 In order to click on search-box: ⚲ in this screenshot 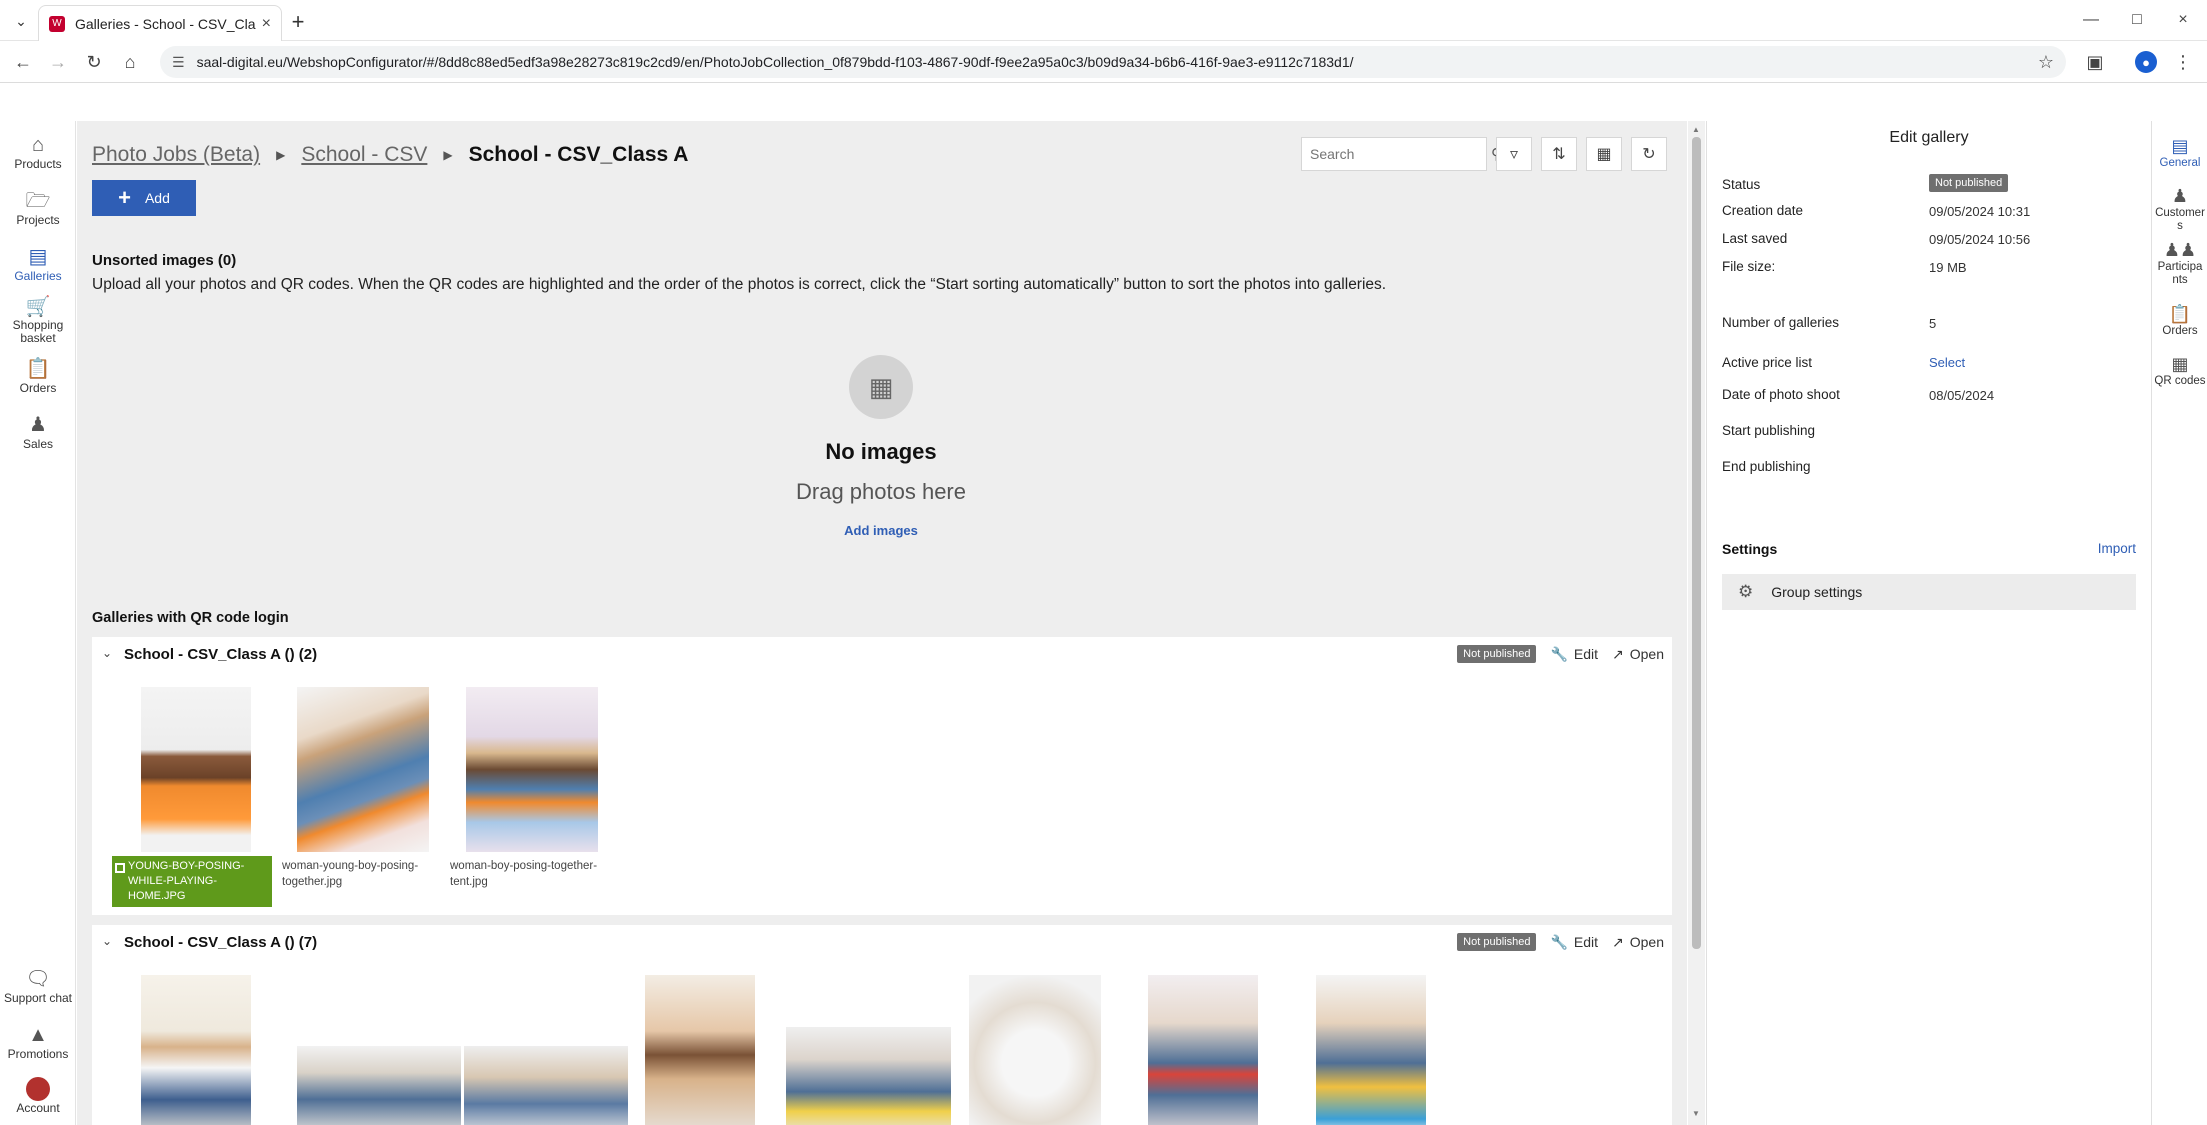, I will do `click(1401, 154)`.